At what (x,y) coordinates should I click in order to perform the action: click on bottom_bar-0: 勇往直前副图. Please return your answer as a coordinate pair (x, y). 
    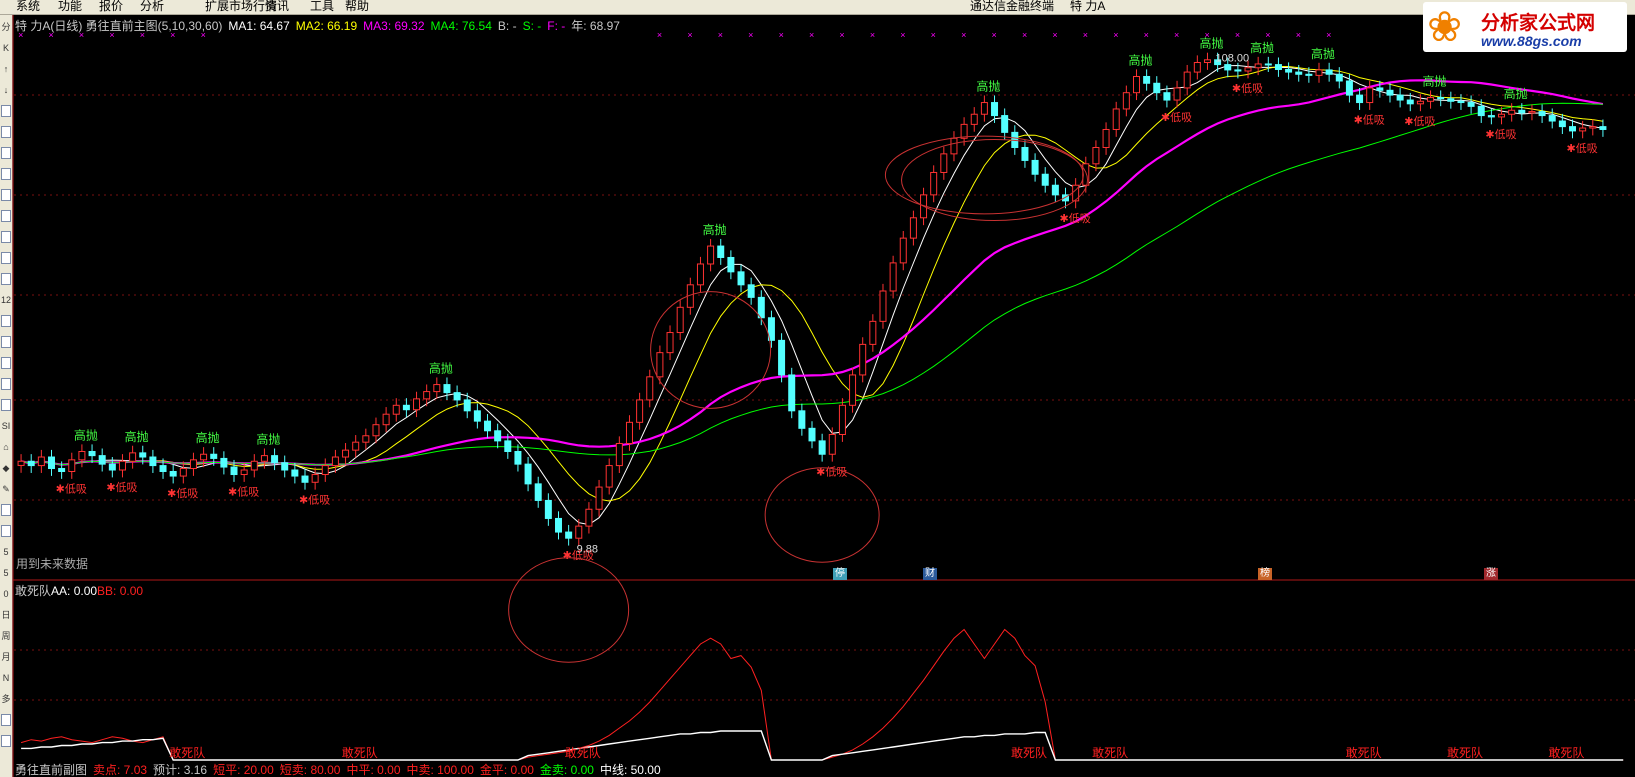
    Looking at the image, I should click on (51, 770).